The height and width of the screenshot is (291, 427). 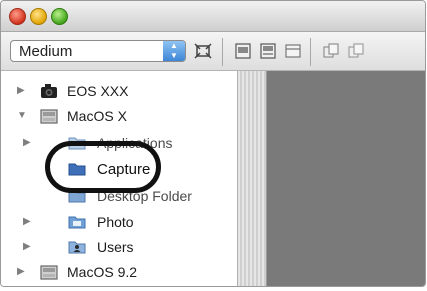 What do you see at coordinates (98, 51) in the screenshot?
I see `thumbnail-size-select: Medium ▲ ▼` at bounding box center [98, 51].